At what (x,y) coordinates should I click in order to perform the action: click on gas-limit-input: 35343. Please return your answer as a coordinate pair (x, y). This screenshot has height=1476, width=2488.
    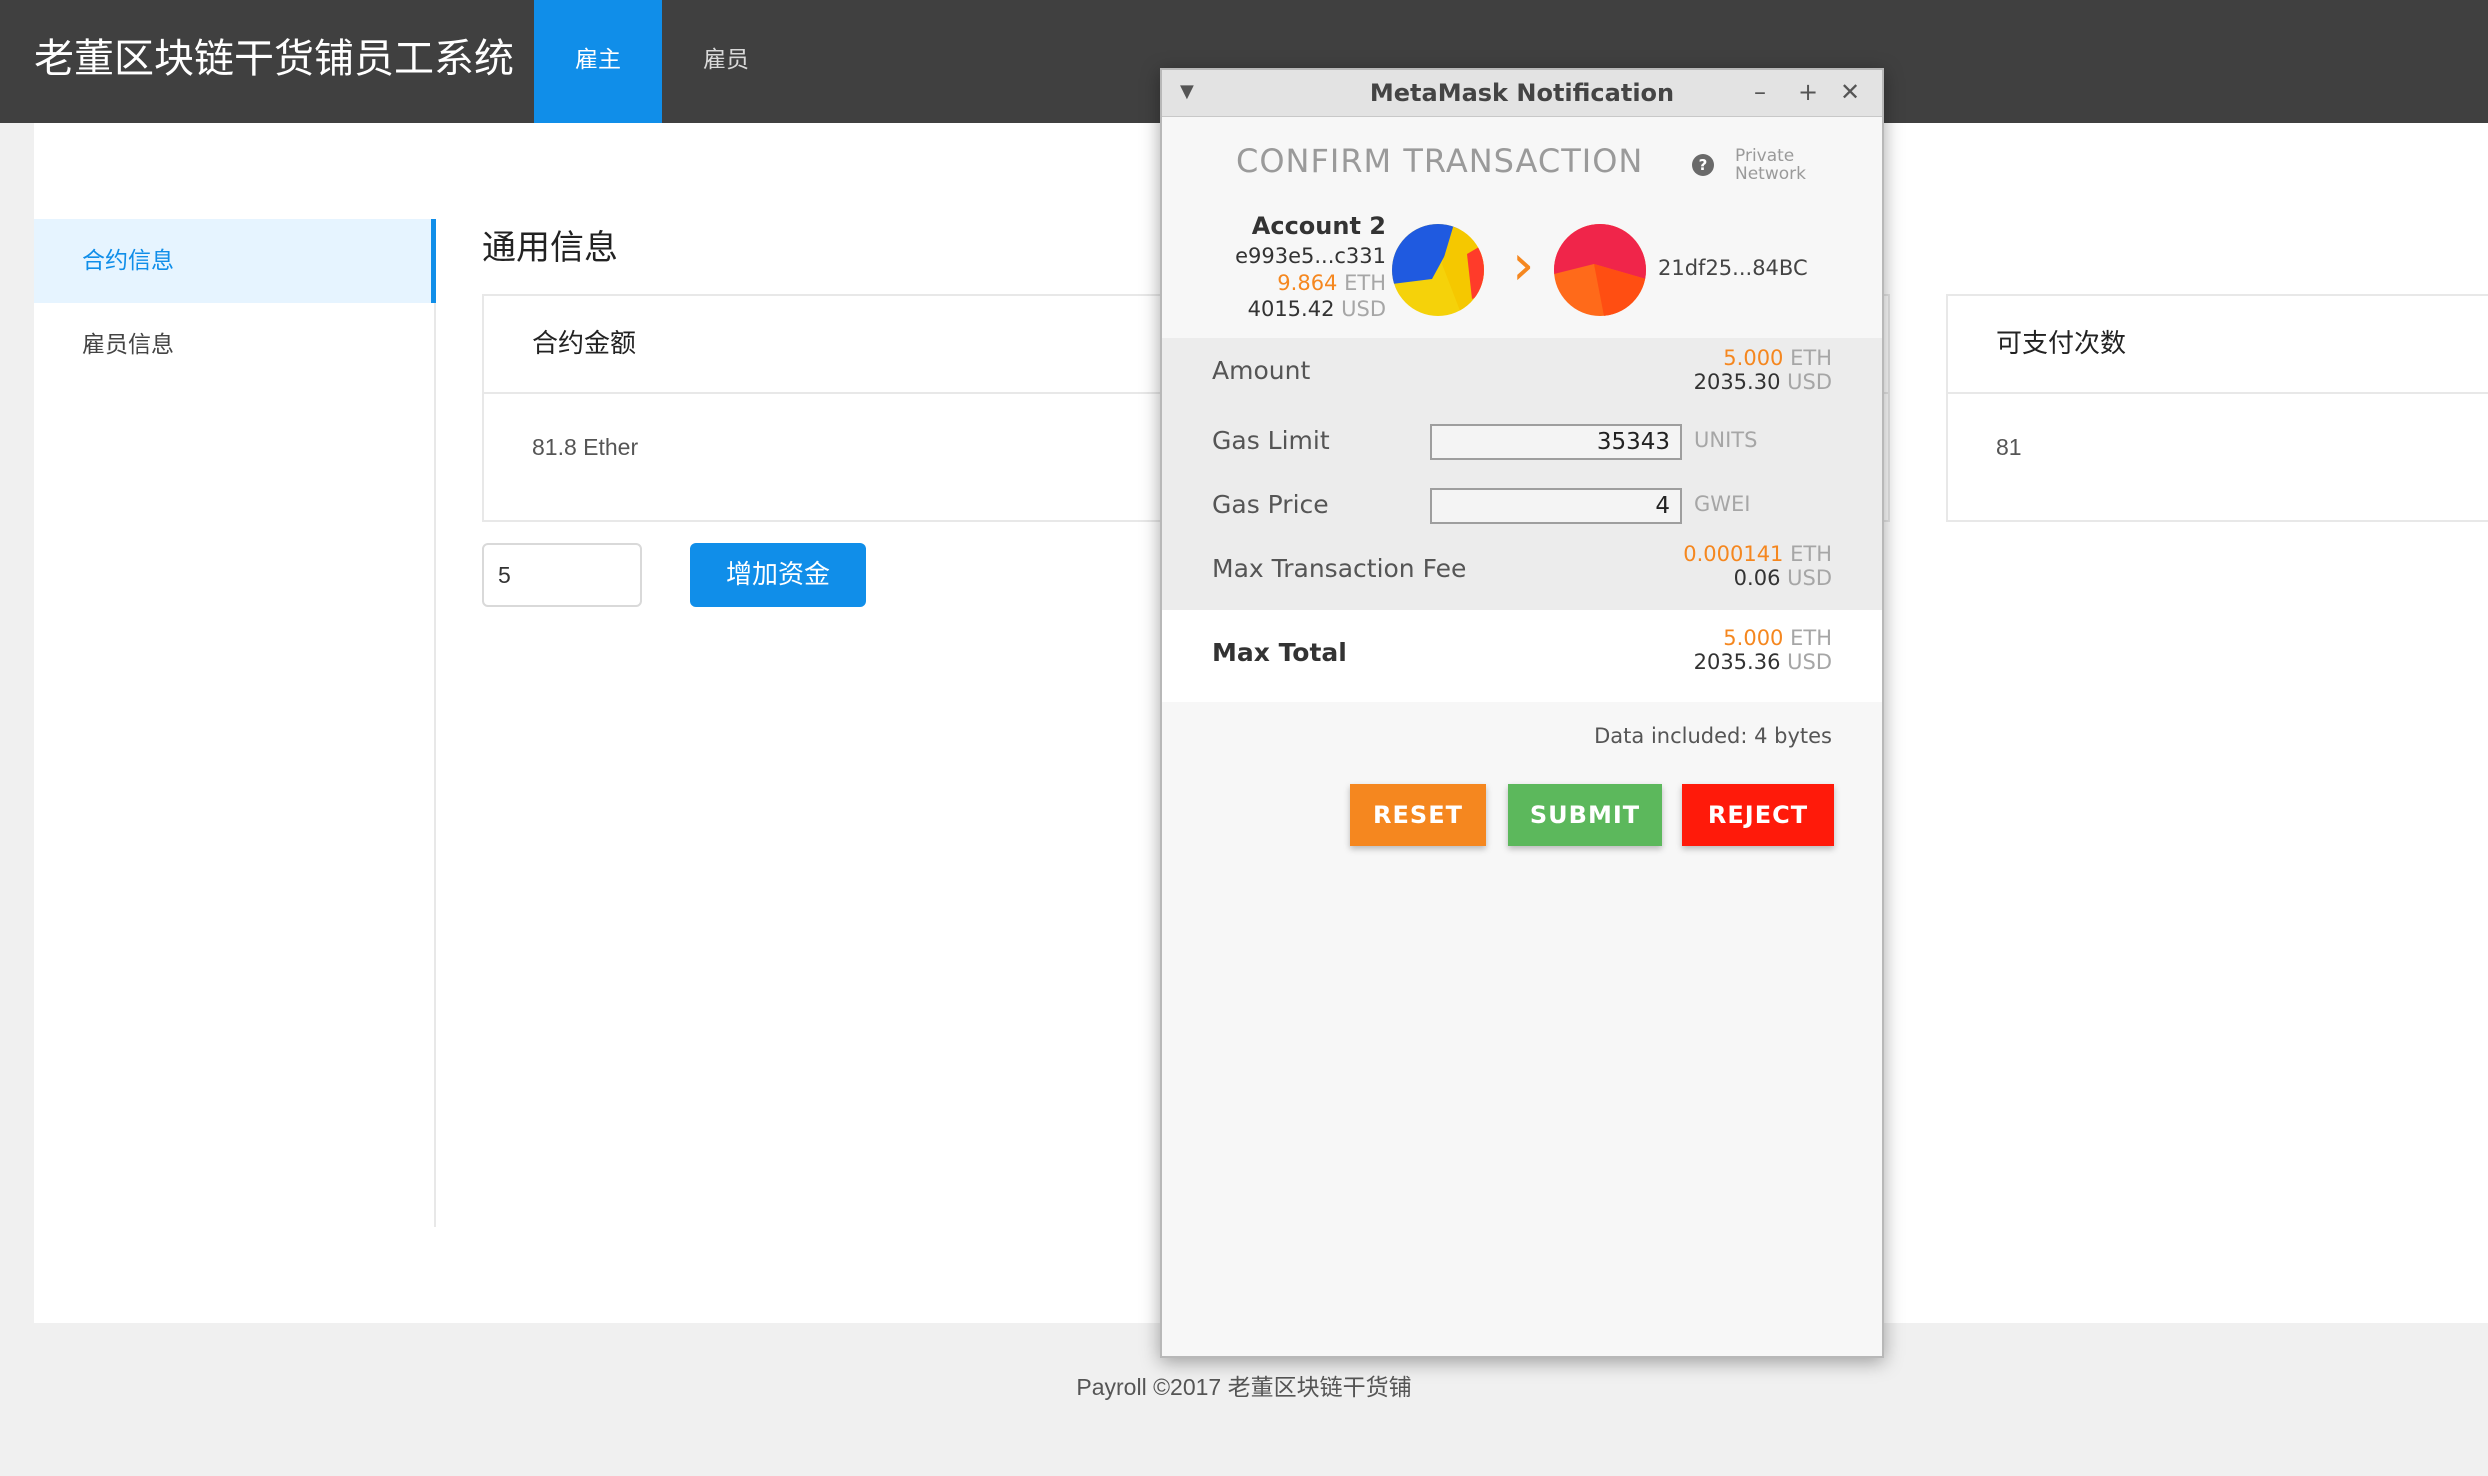
    Looking at the image, I should click on (1556, 442).